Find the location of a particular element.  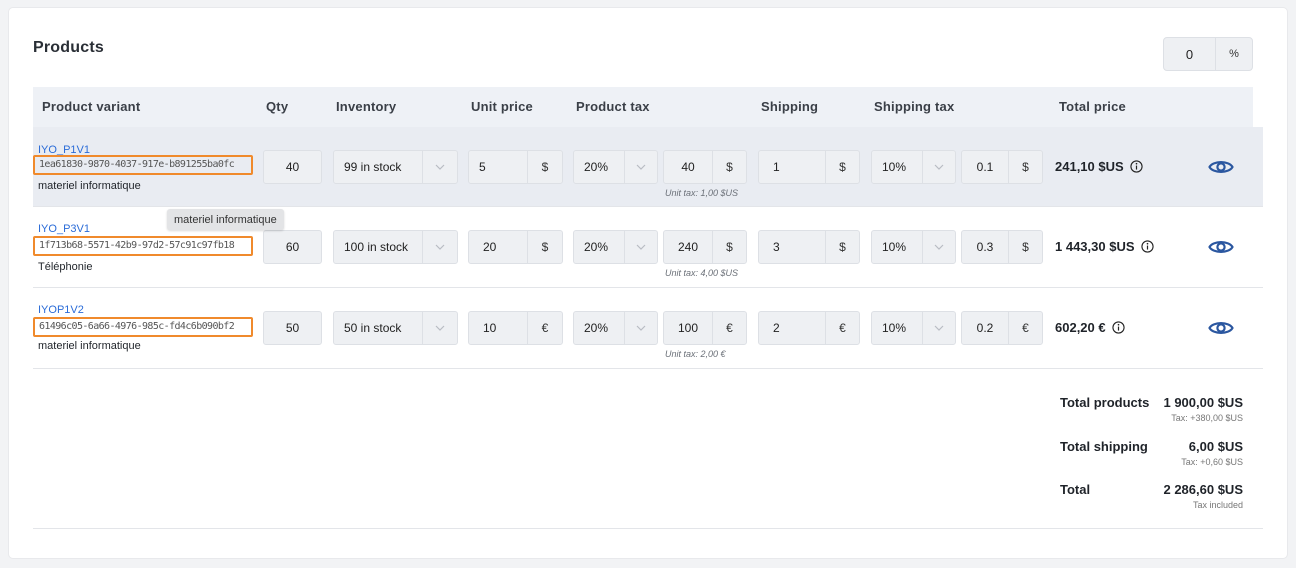

shipping-tax-amount-input: 0.1 $ is located at coordinates (1002, 167).